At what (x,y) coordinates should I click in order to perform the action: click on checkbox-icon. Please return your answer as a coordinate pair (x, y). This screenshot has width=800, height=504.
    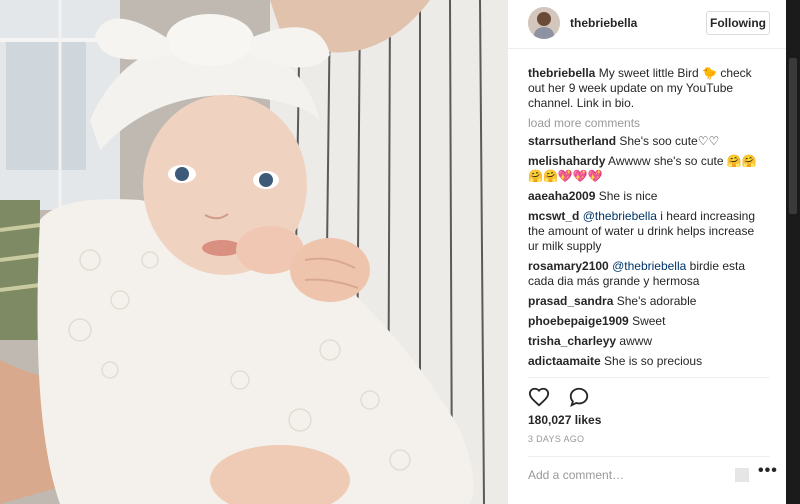
    Looking at the image, I should click on (742, 475).